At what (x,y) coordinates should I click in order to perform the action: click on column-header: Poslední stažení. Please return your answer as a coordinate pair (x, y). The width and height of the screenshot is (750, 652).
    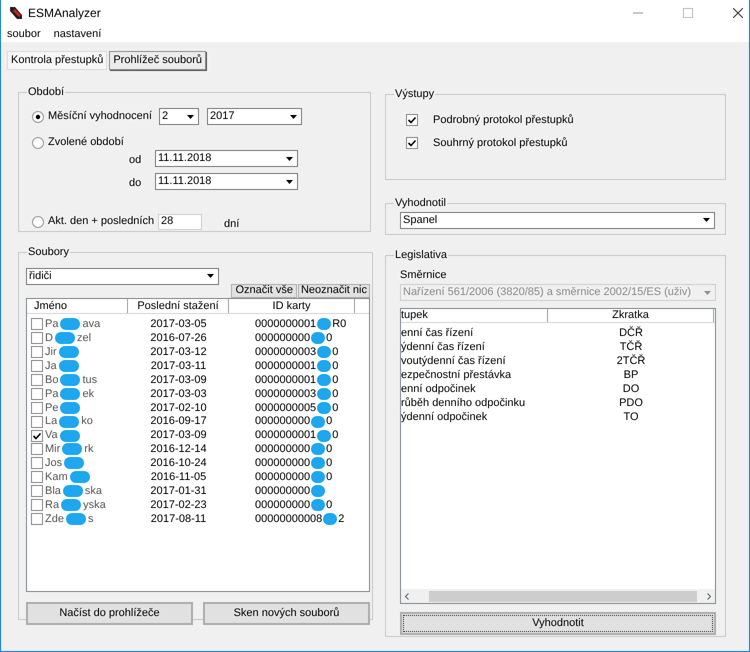
    Looking at the image, I should click on (178, 305).